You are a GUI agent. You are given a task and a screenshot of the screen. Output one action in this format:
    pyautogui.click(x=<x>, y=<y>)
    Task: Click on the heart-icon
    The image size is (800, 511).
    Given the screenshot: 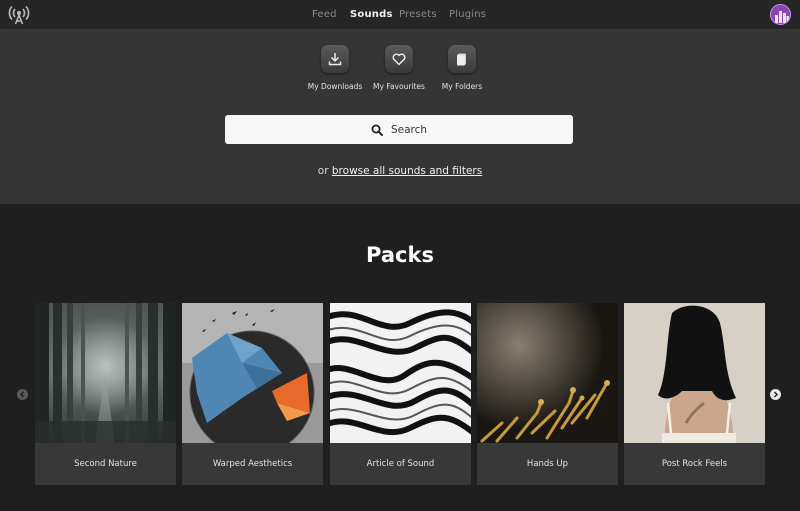 What is the action you would take?
    pyautogui.click(x=399, y=59)
    